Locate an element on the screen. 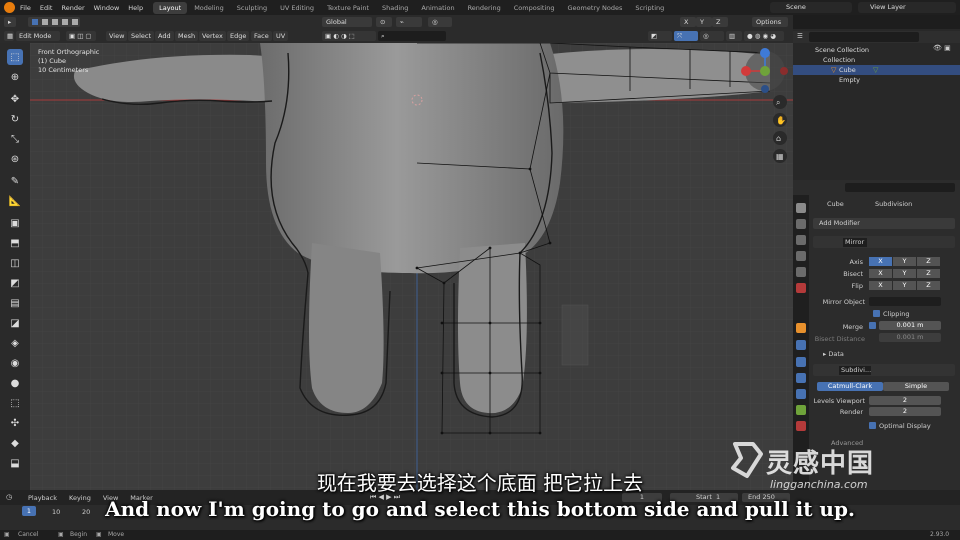 The height and width of the screenshot is (540, 960). cursor-icon: ⊕ is located at coordinates (15, 77).